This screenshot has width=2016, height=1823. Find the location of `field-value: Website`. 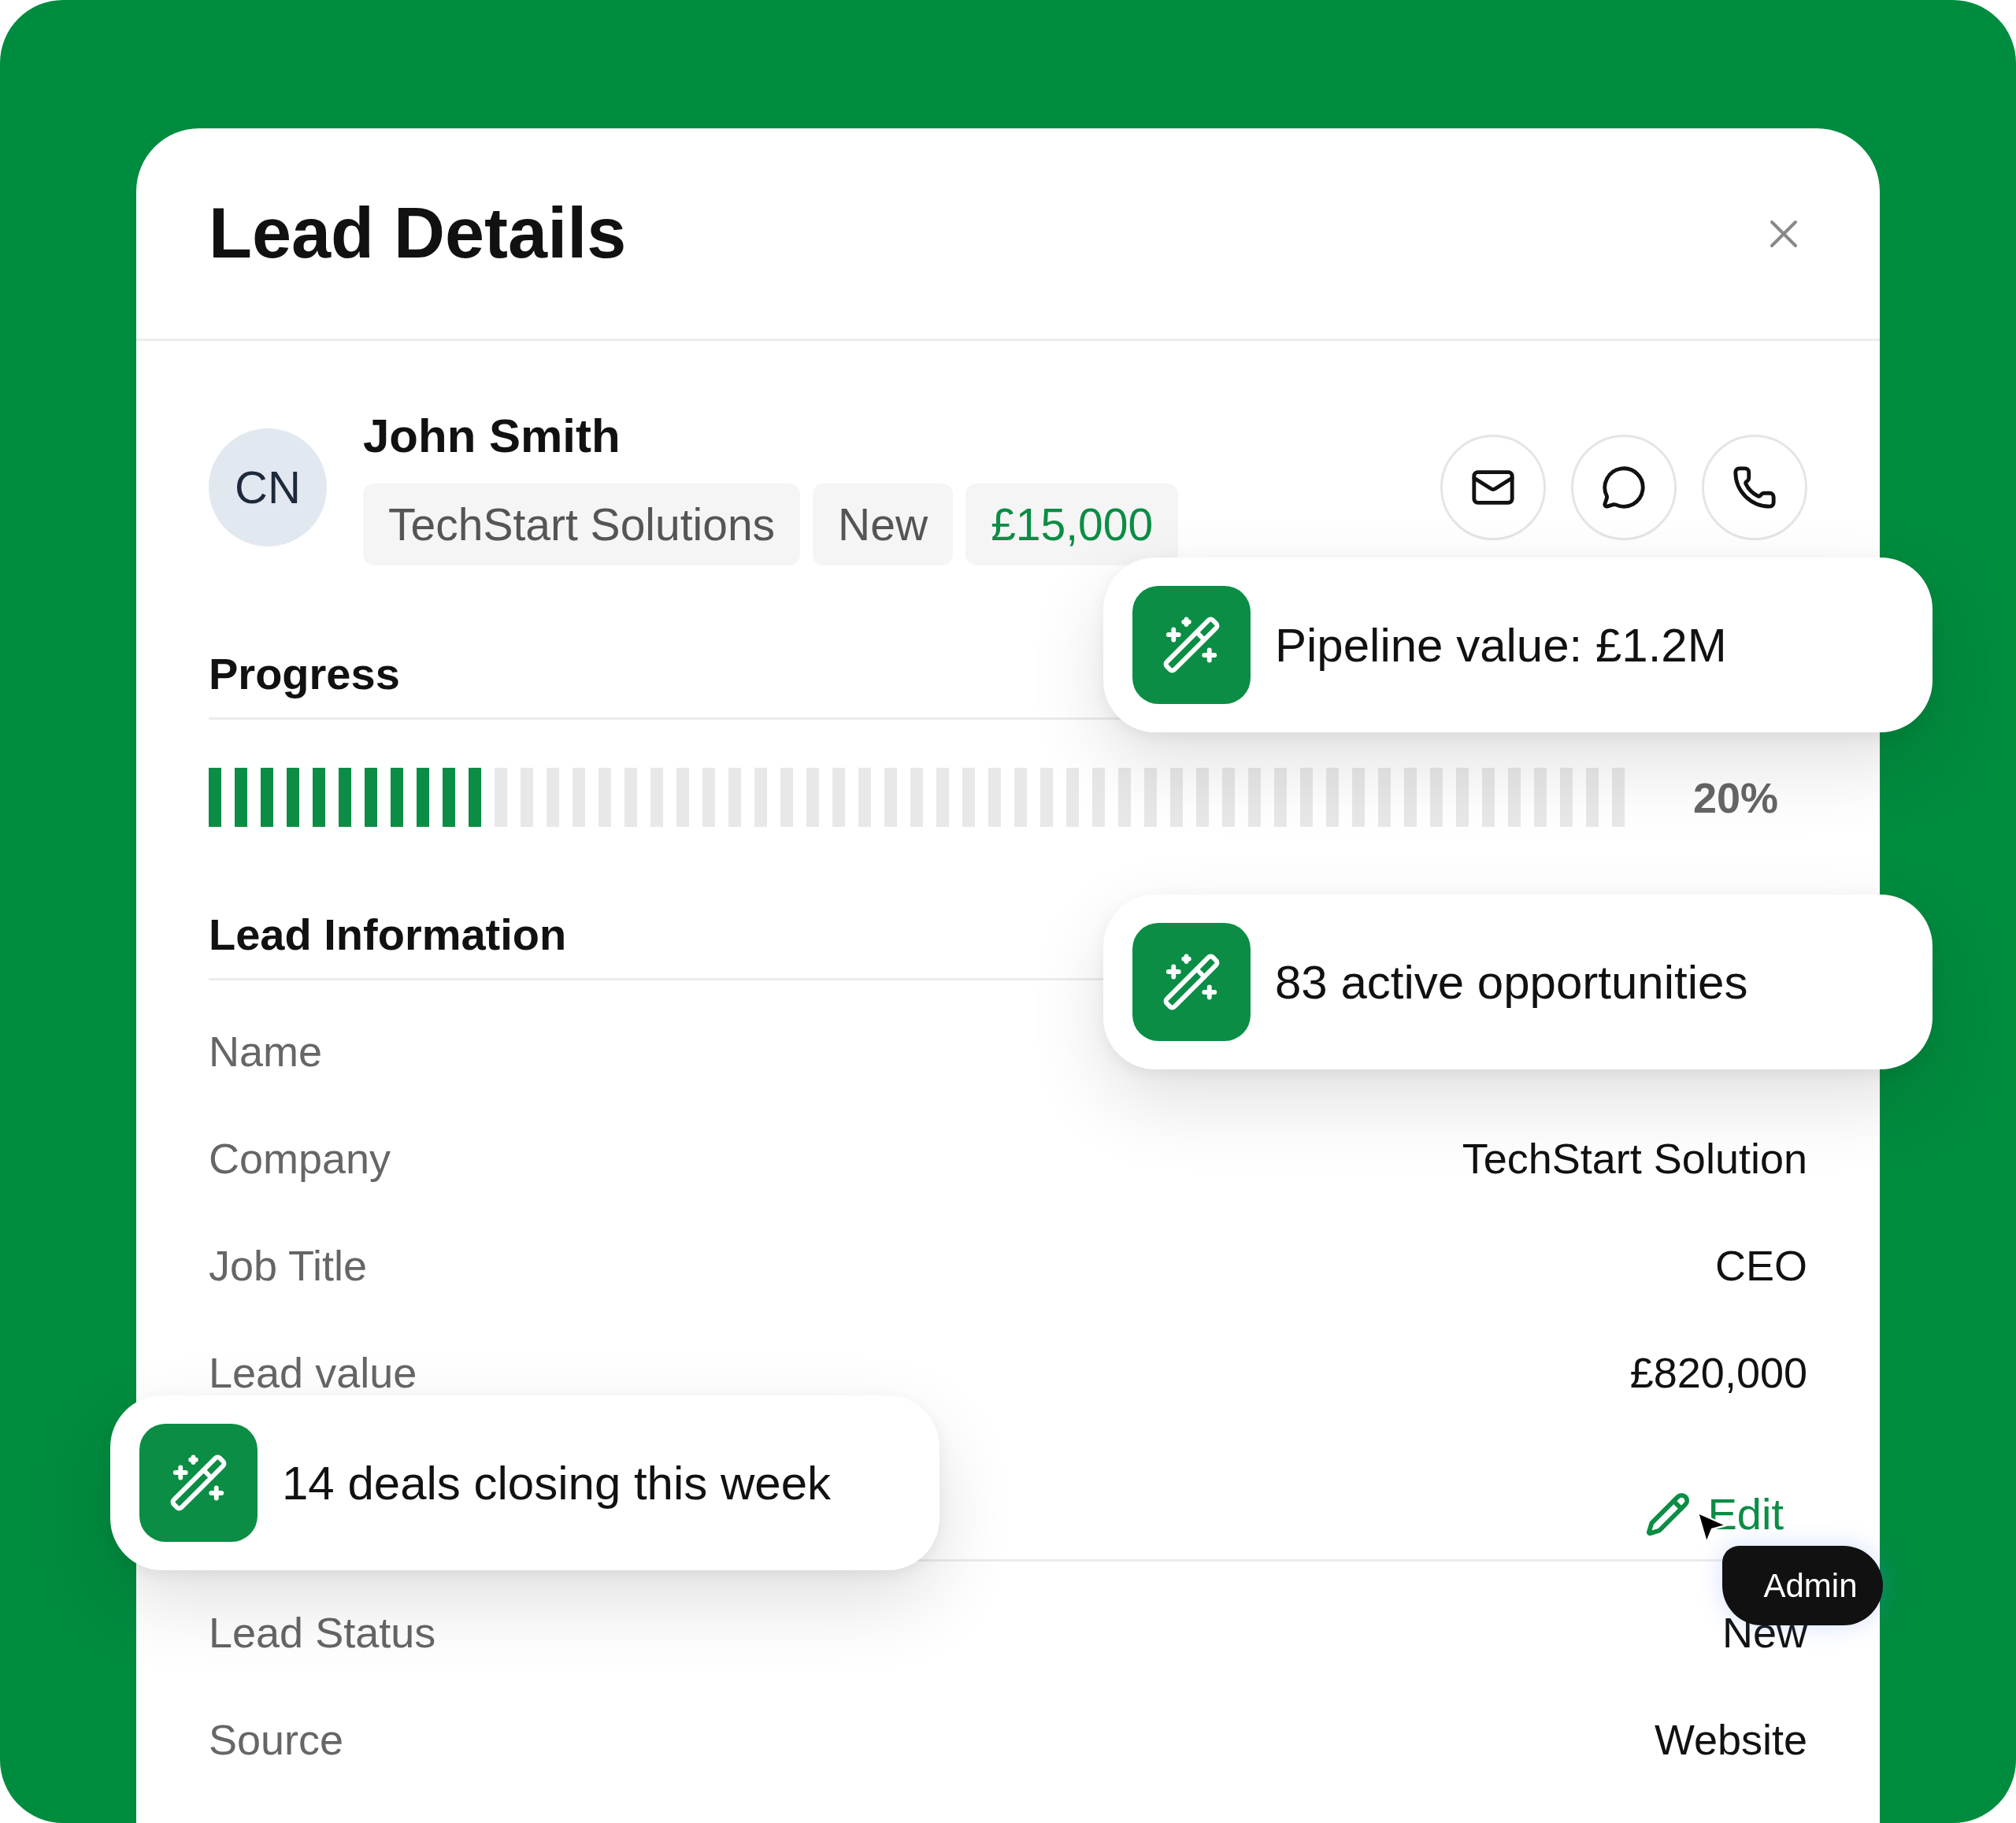

field-value: Website is located at coordinates (1730, 1739).